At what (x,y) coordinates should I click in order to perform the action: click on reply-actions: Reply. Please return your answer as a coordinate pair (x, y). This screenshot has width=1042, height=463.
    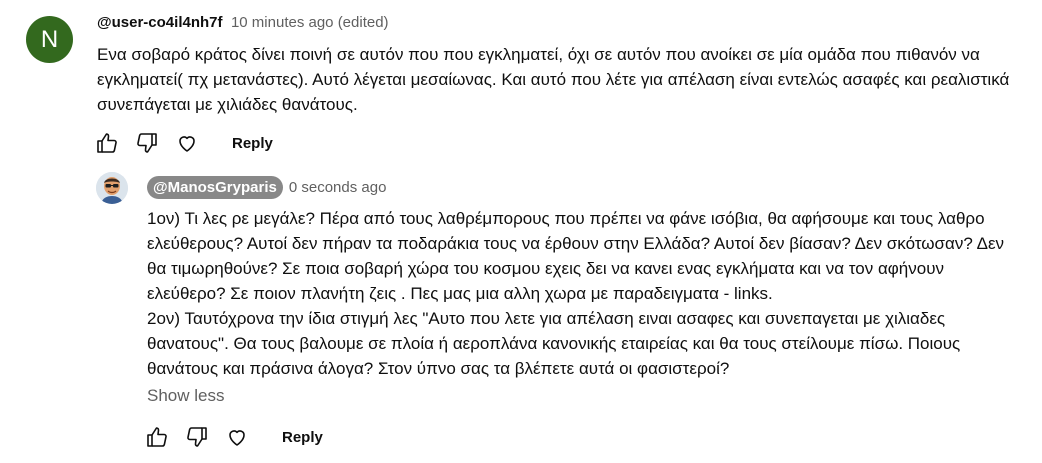
    Looking at the image, I should click on (233, 437).